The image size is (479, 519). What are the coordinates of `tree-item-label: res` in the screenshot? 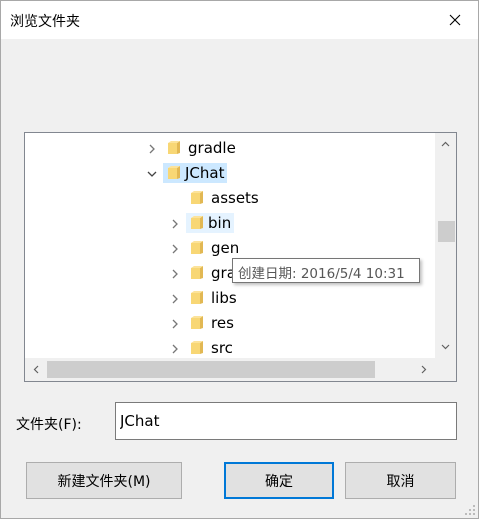 It's located at (222, 323).